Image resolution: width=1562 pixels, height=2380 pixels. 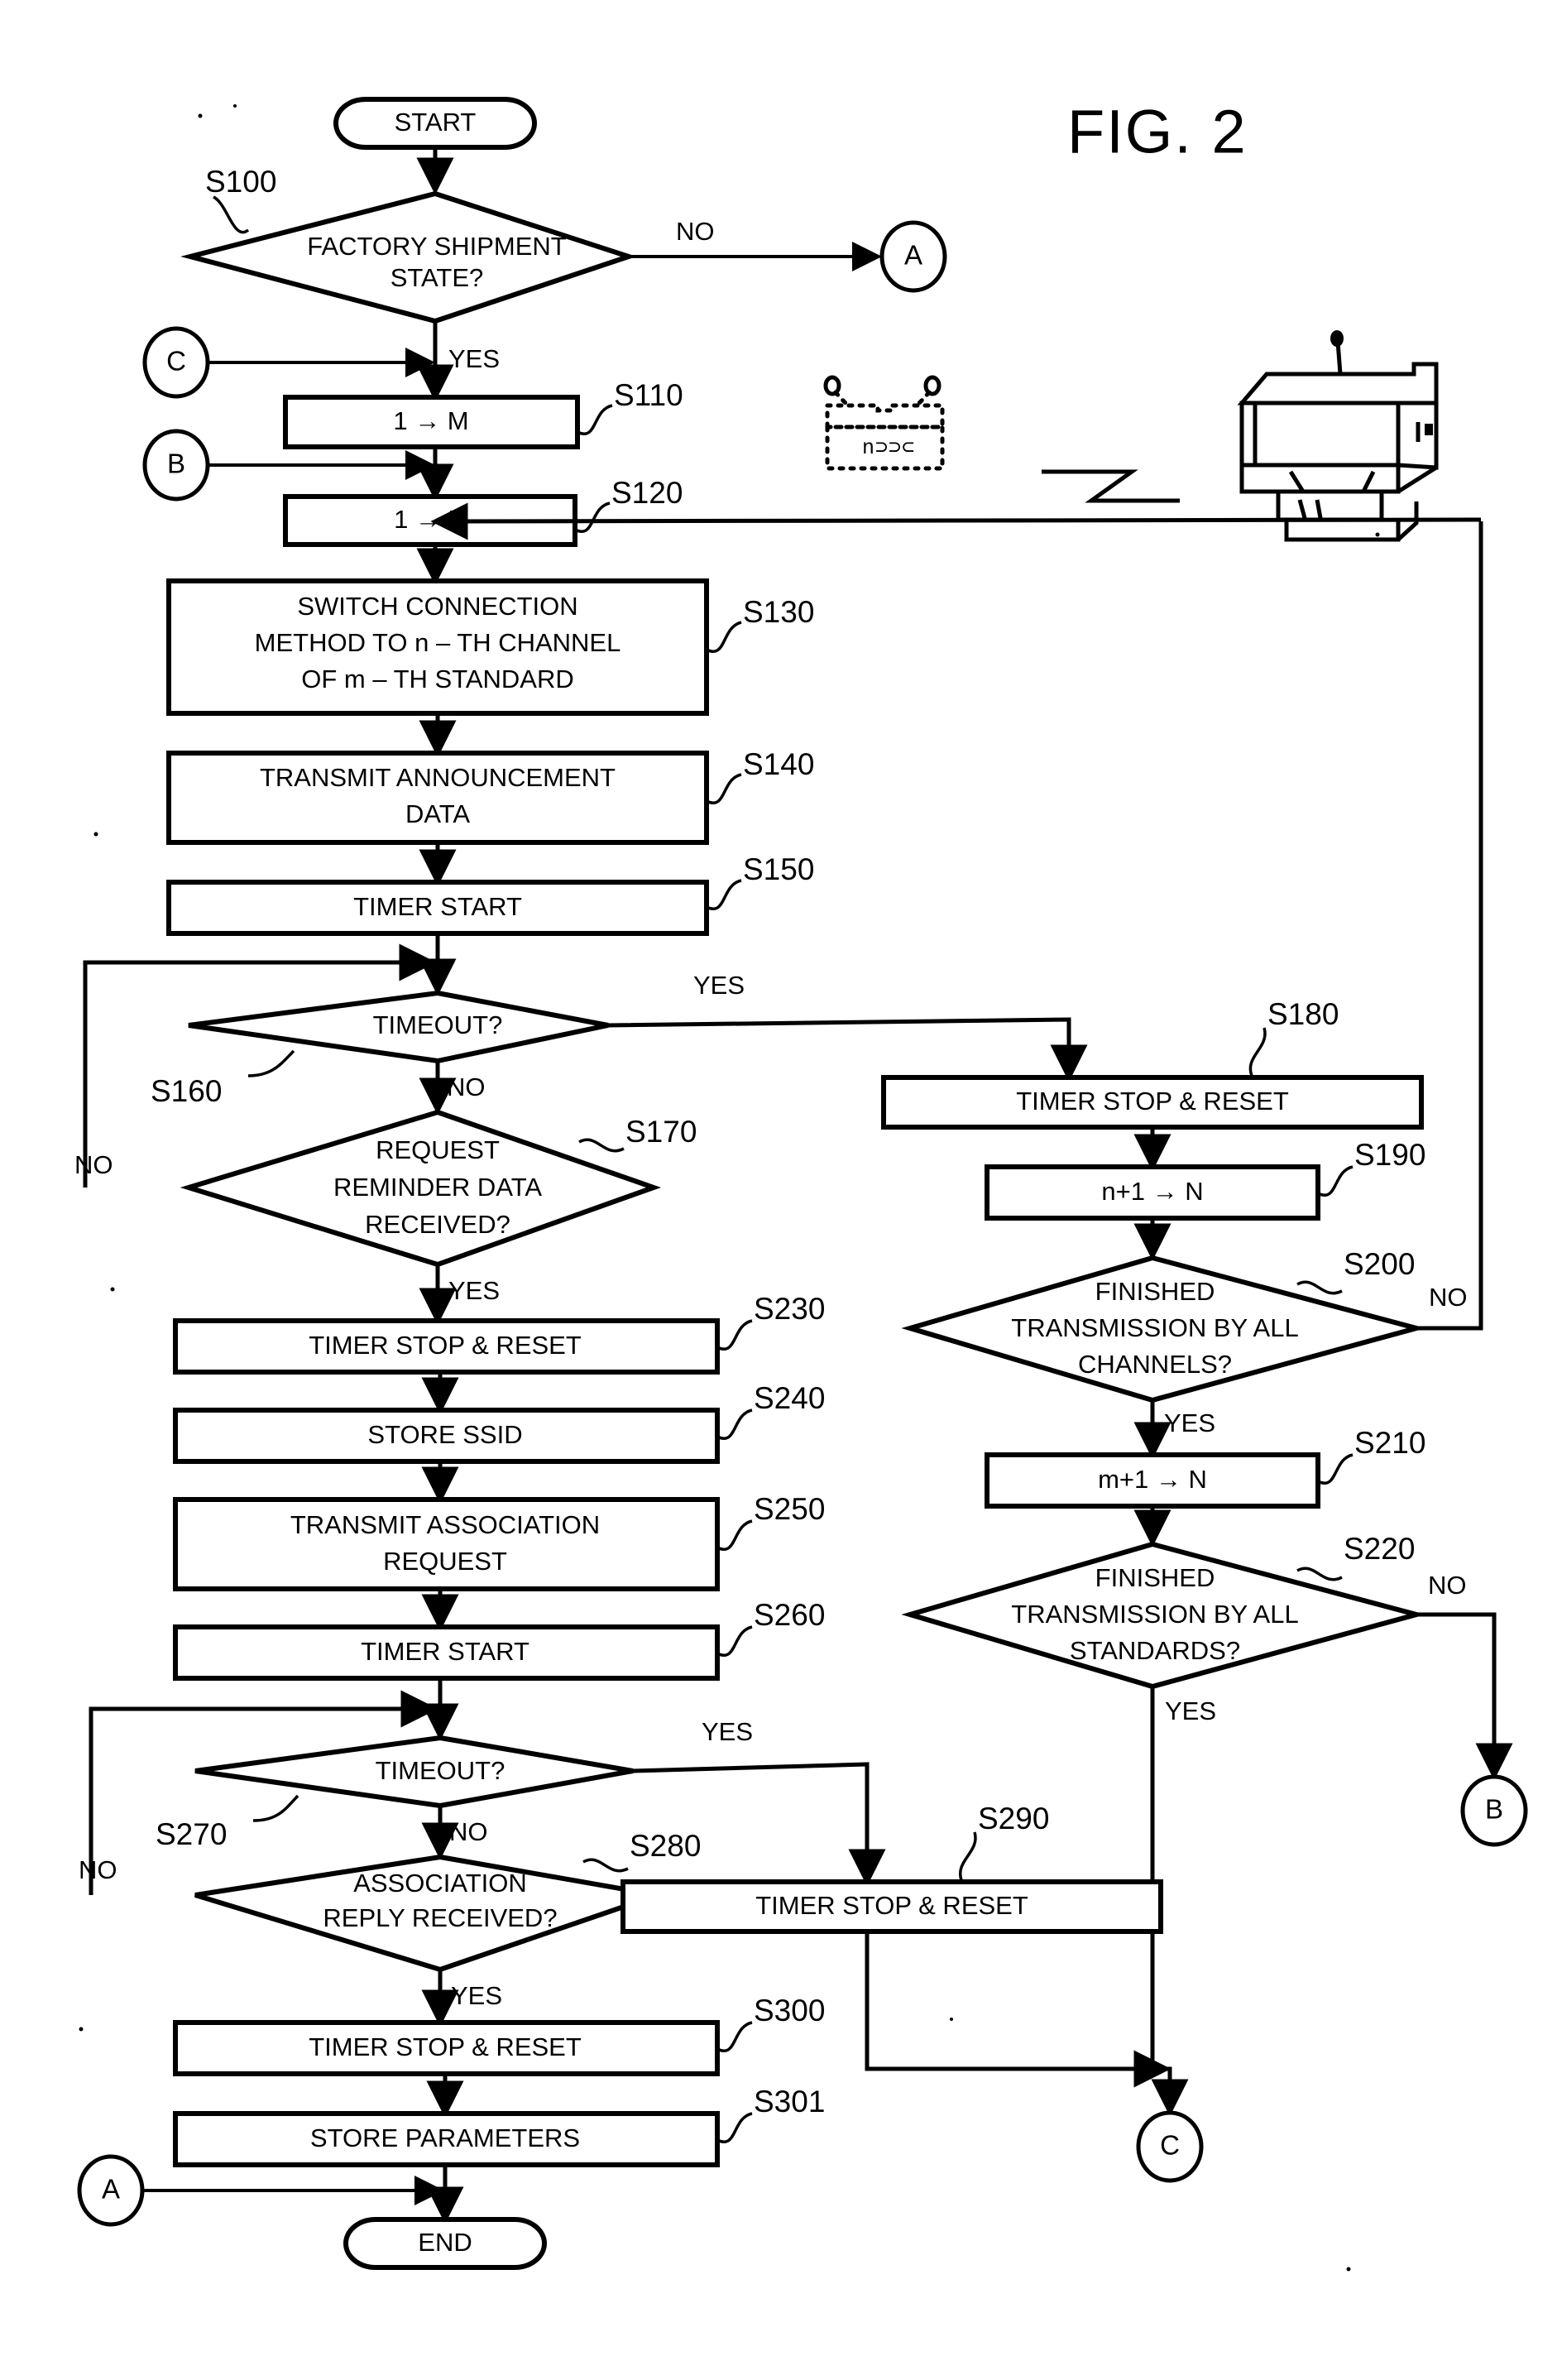 I want to click on node-s110-line-0: 1 → M, so click(x=430, y=420).